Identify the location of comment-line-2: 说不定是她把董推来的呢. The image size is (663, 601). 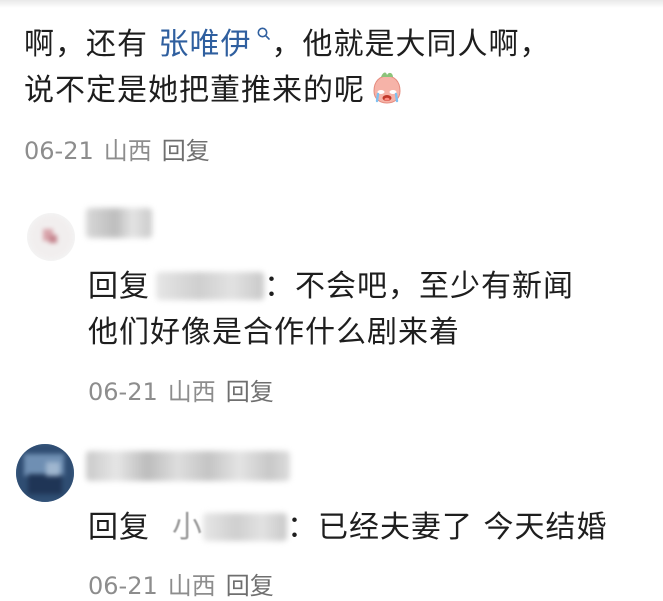
(215, 94).